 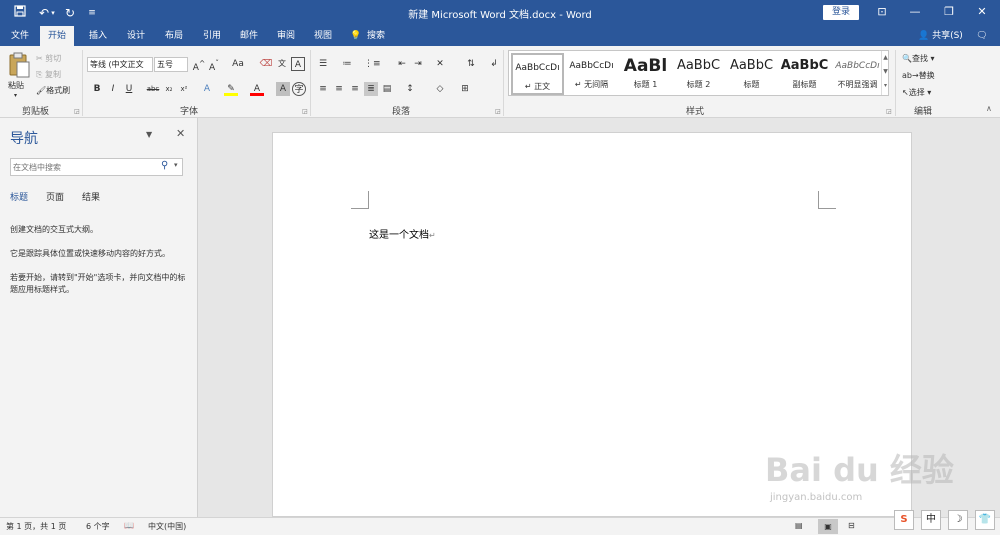 I want to click on style-heading-2: AaBbC 标题 2, so click(x=698, y=74).